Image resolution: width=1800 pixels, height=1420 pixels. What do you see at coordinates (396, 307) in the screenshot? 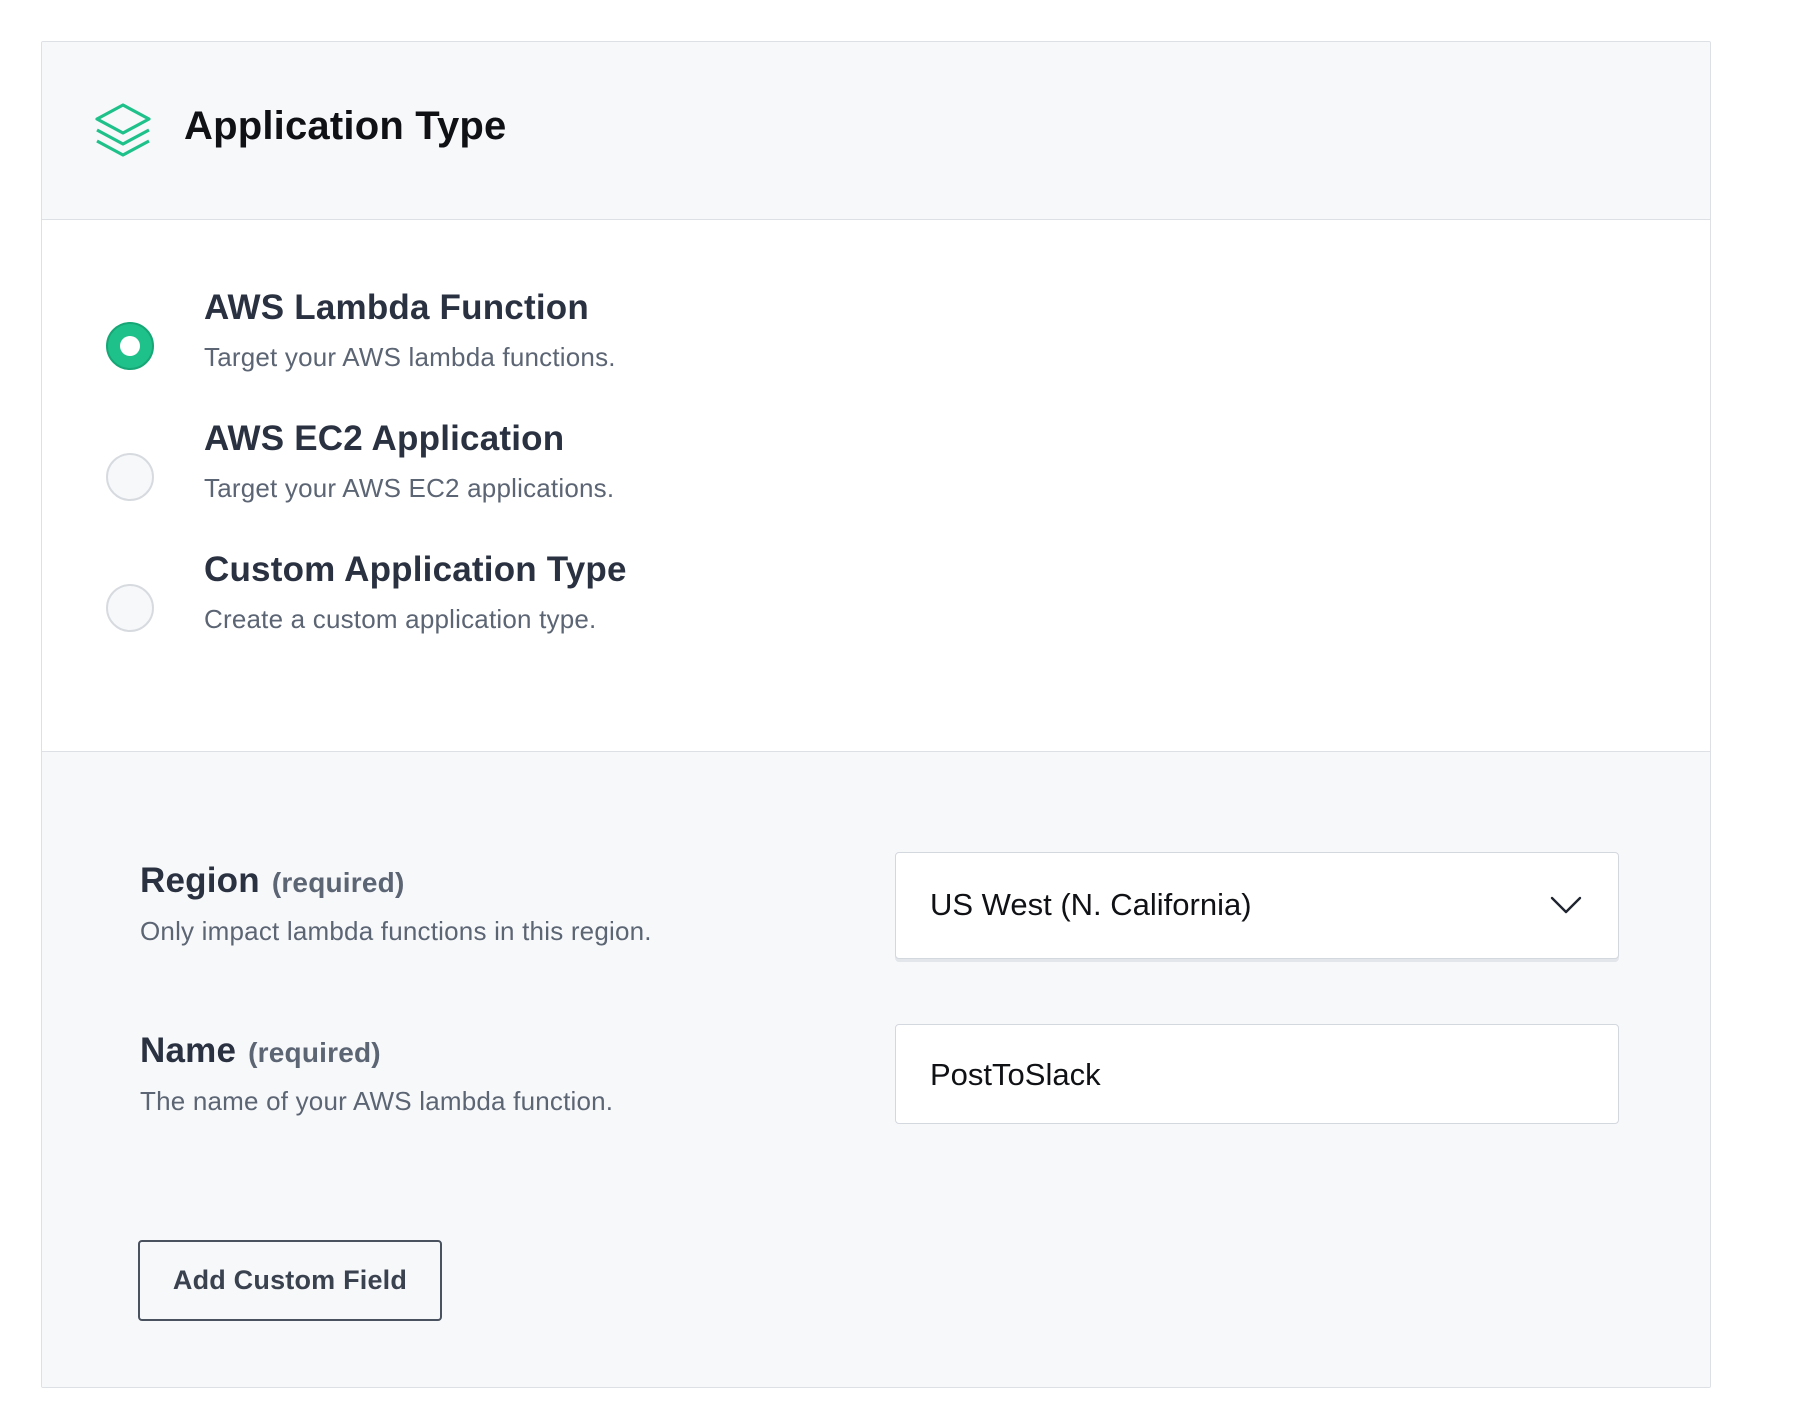
I see `option-title: AWS Lambda Function` at bounding box center [396, 307].